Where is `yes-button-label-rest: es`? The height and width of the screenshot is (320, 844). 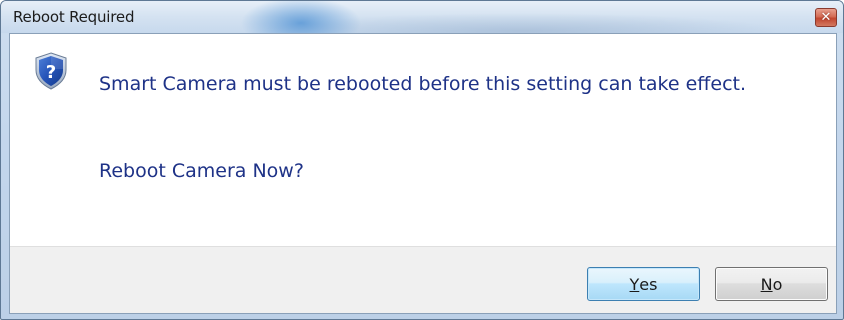 yes-button-label-rest: es is located at coordinates (648, 284).